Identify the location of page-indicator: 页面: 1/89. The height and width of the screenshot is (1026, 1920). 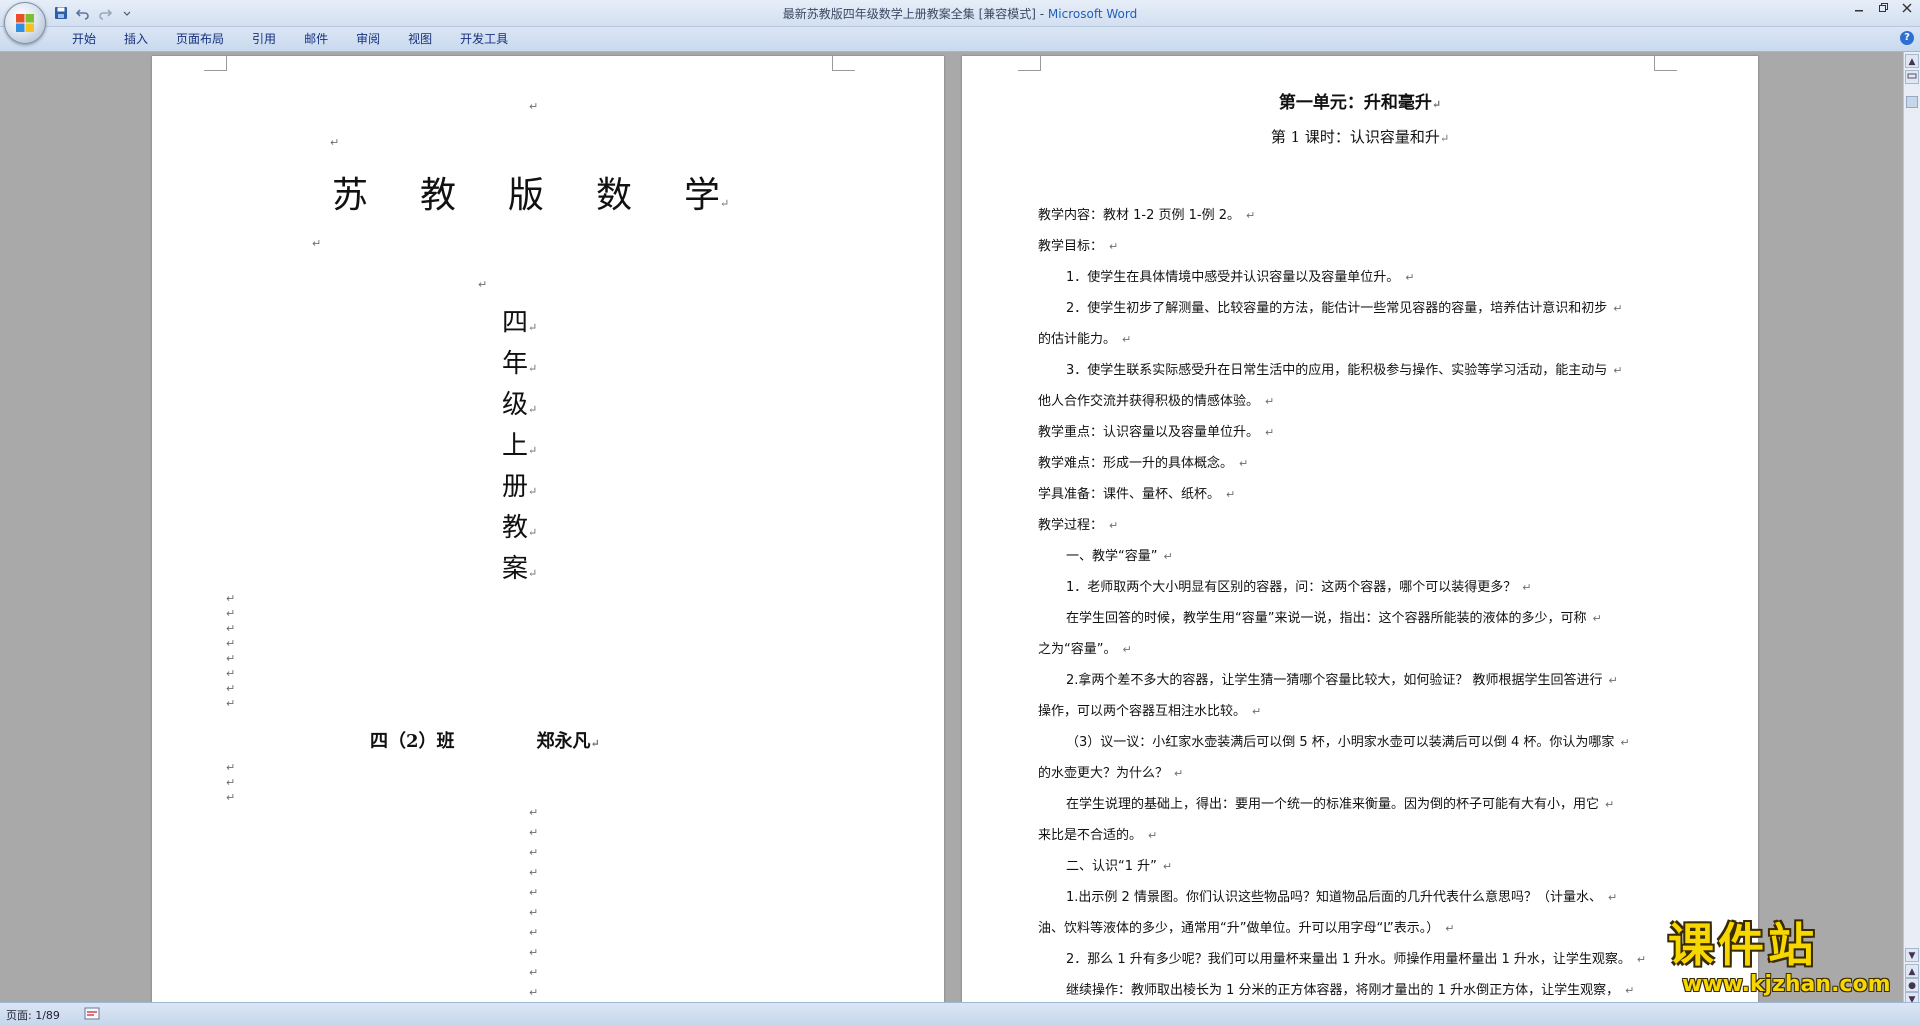
(33, 1015).